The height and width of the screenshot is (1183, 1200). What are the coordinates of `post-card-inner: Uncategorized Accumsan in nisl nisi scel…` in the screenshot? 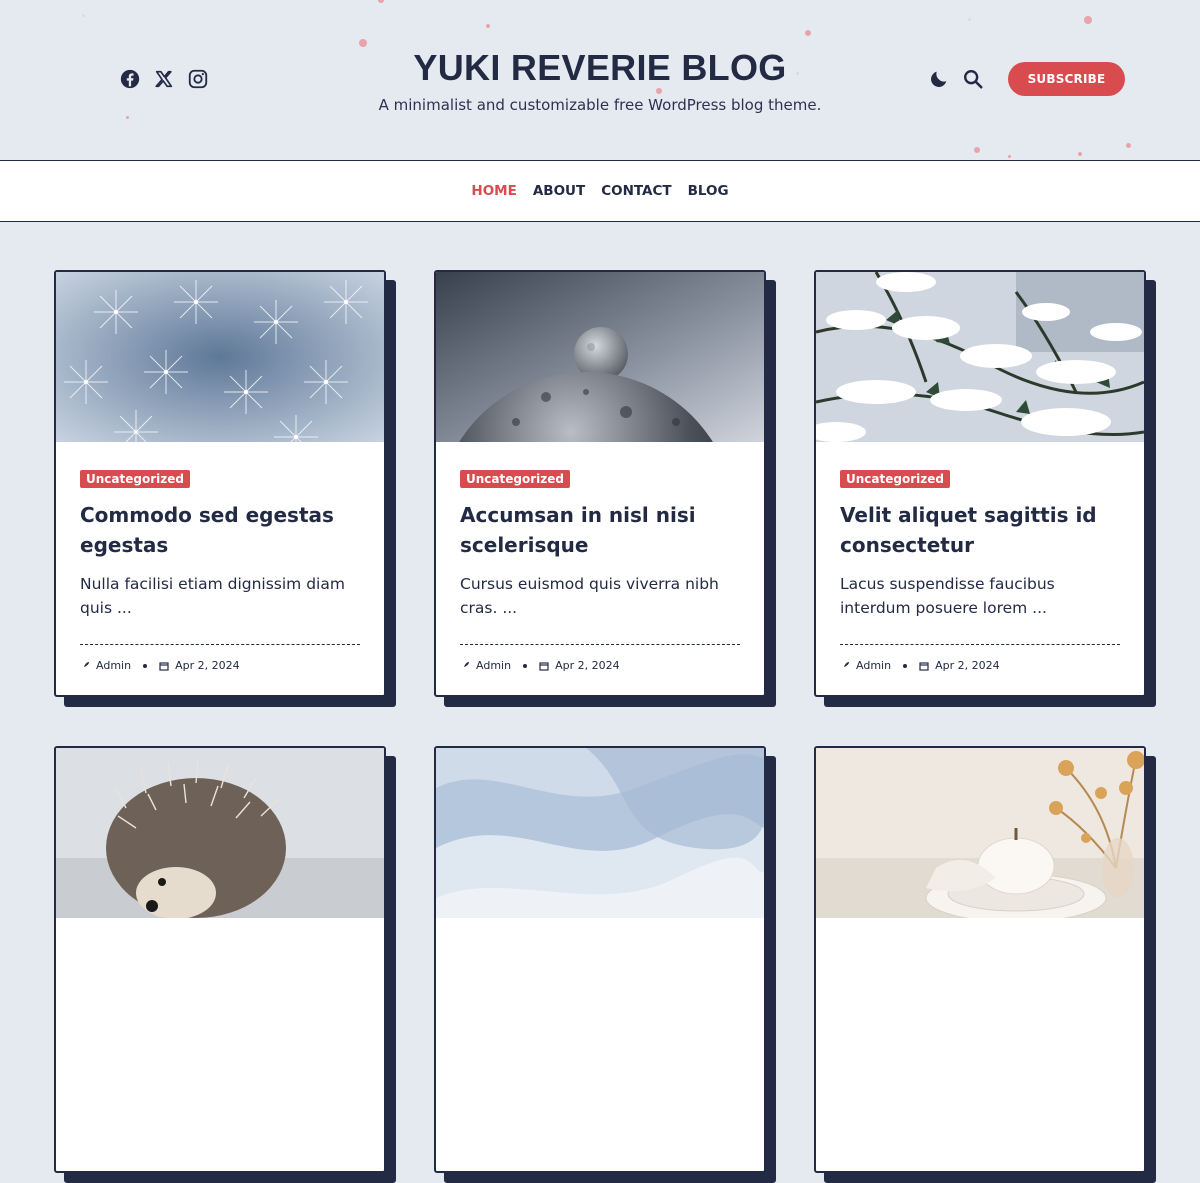 It's located at (600, 483).